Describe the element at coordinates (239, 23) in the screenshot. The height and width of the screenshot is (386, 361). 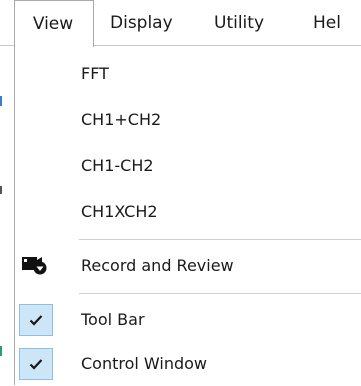
I see `menu-utility: Utility` at that location.